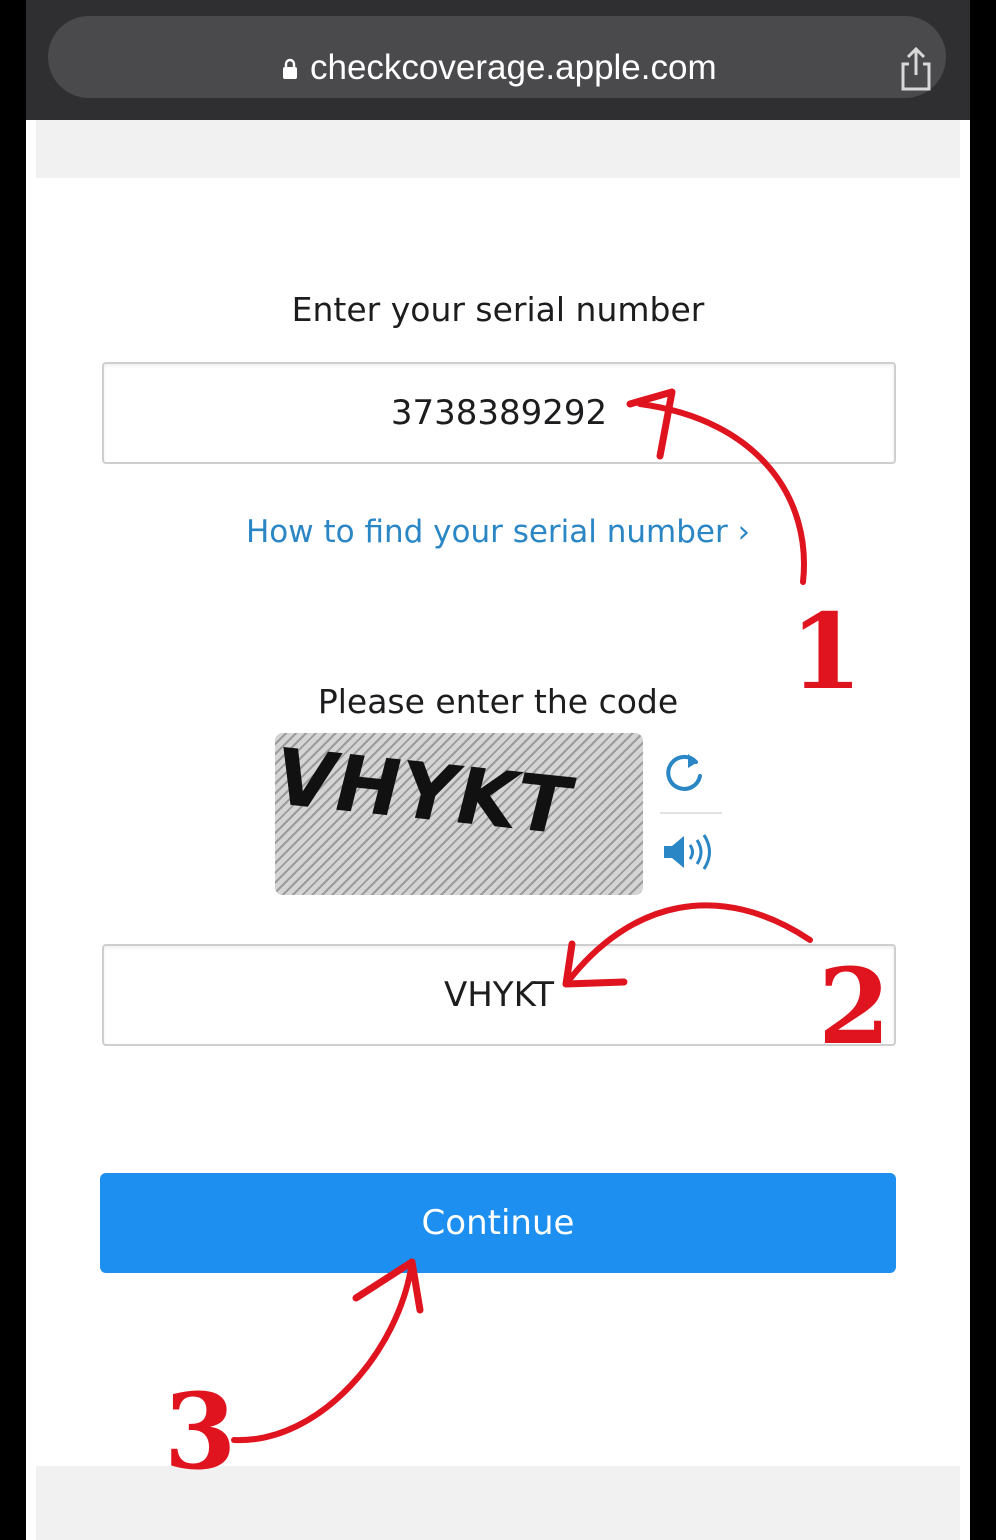 This screenshot has height=1540, width=996. I want to click on url-text: checkcoverage.apple.com, so click(513, 67).